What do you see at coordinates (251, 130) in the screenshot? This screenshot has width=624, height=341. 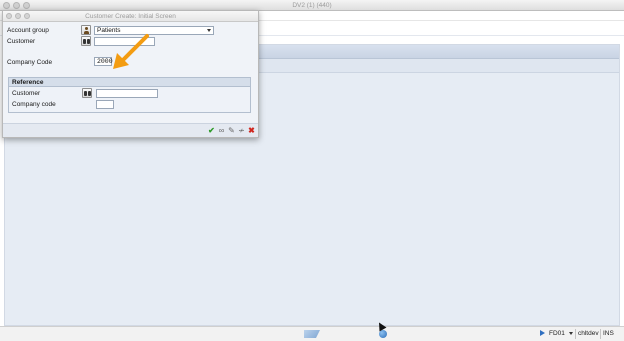 I see `cancel-close-icon: ✖` at bounding box center [251, 130].